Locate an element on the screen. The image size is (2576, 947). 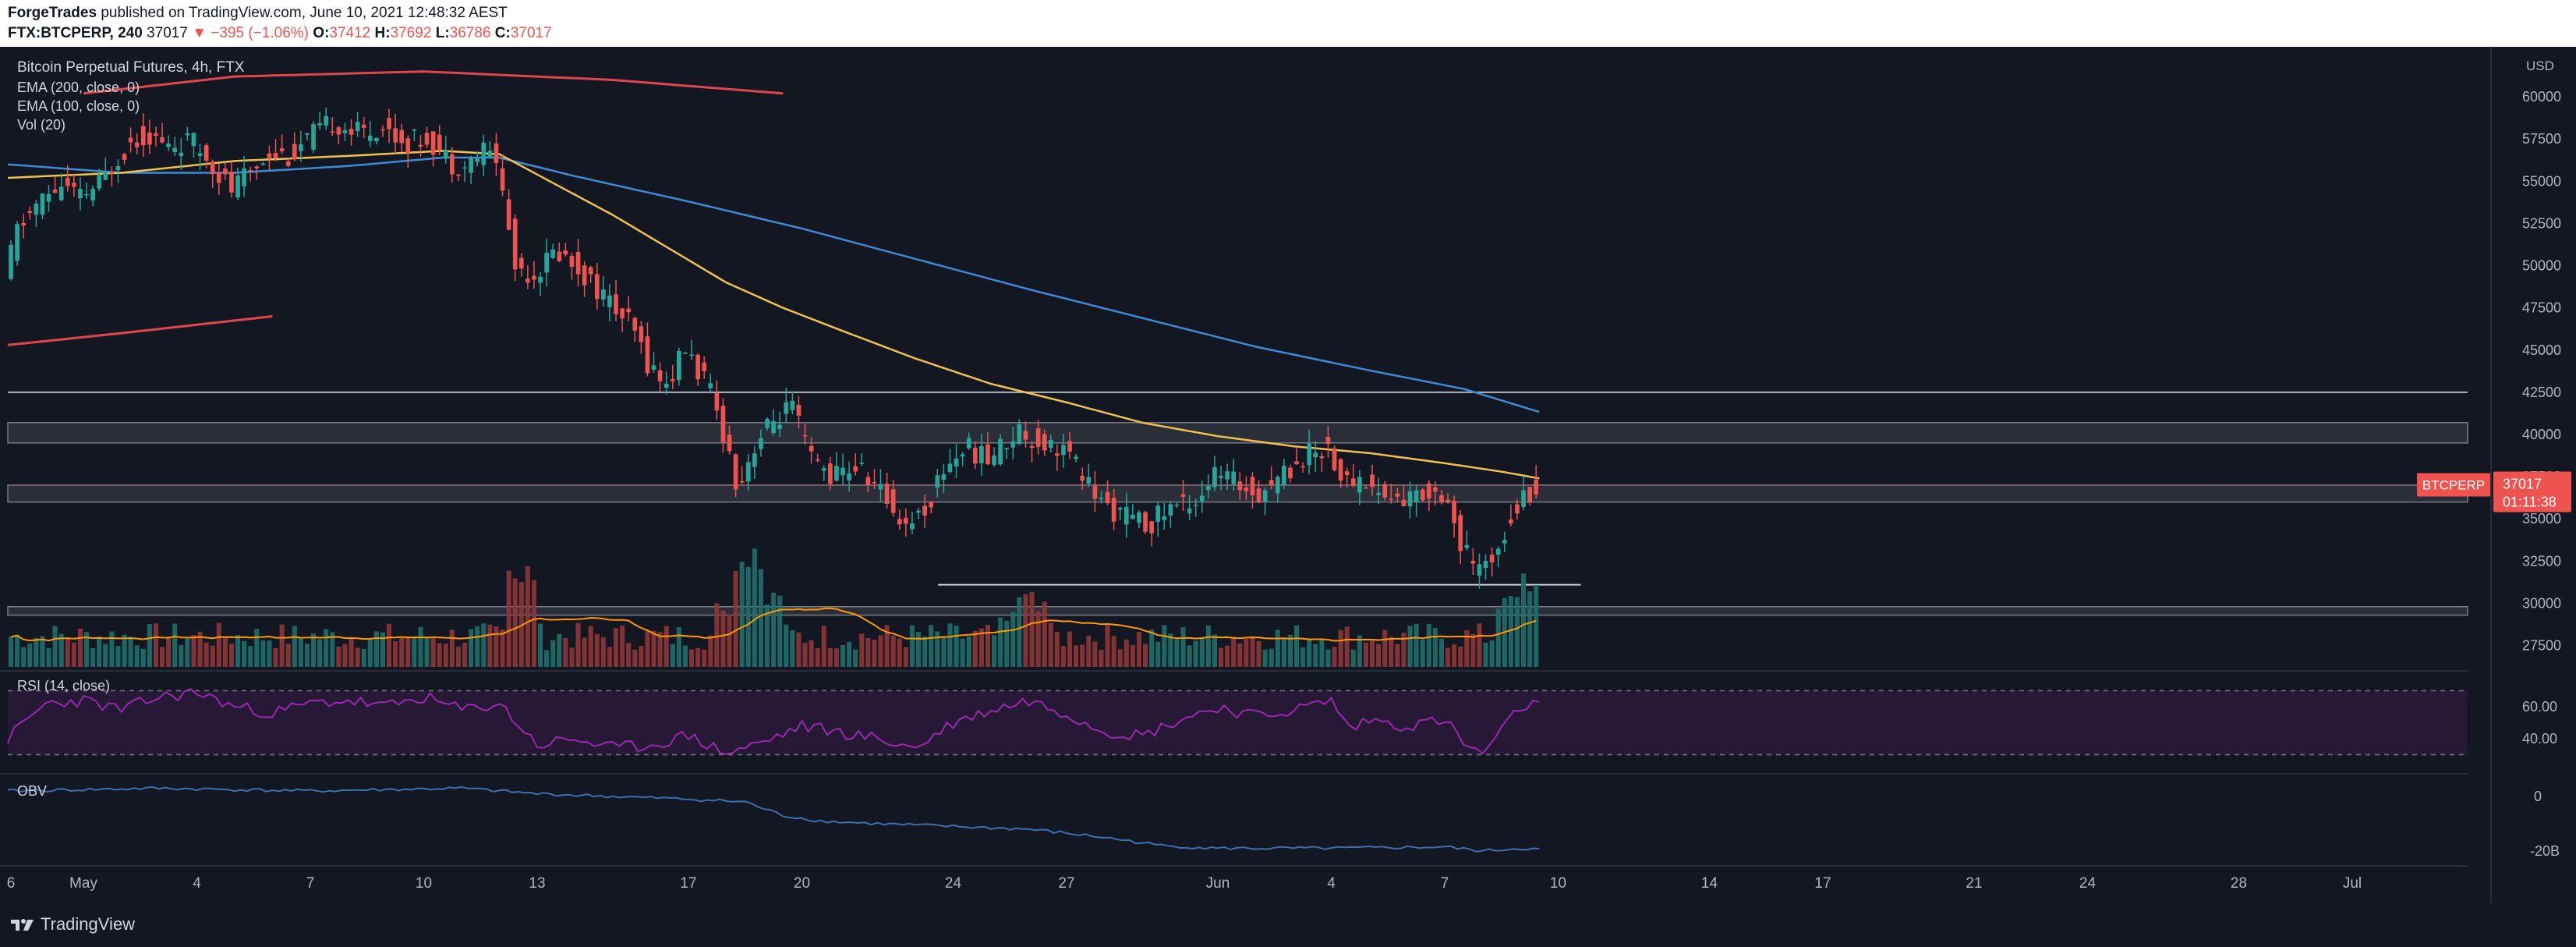
price-tick-label: 30000 is located at coordinates (2541, 603).